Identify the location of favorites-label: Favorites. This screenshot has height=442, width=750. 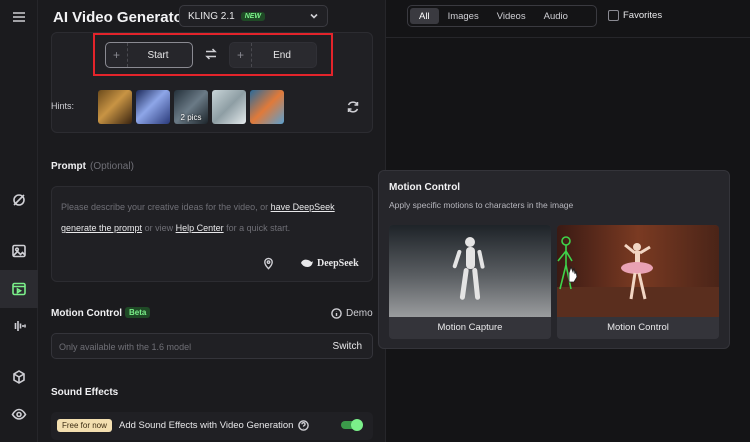
(643, 15).